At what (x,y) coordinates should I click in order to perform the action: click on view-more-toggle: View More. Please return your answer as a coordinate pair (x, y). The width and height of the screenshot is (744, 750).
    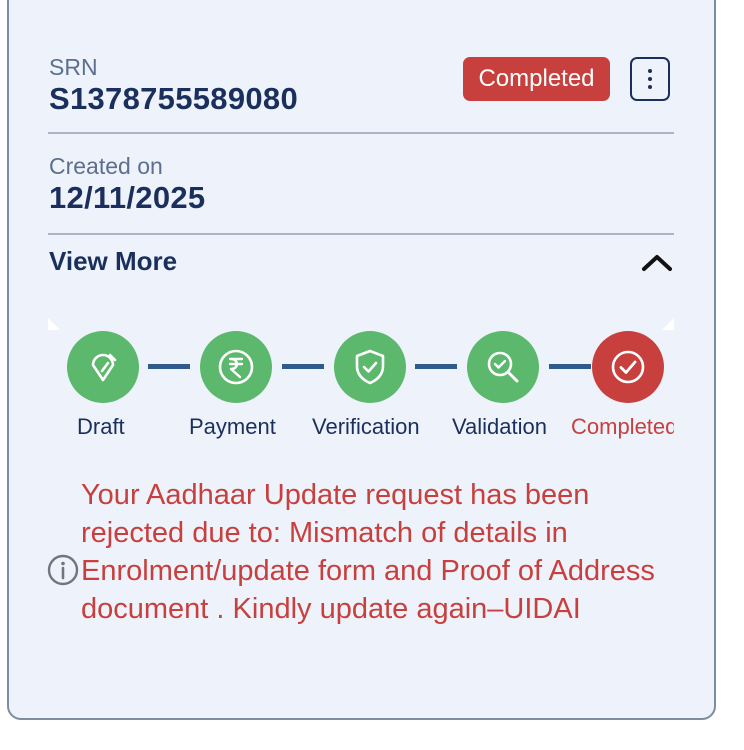
    Looking at the image, I should click on (113, 261).